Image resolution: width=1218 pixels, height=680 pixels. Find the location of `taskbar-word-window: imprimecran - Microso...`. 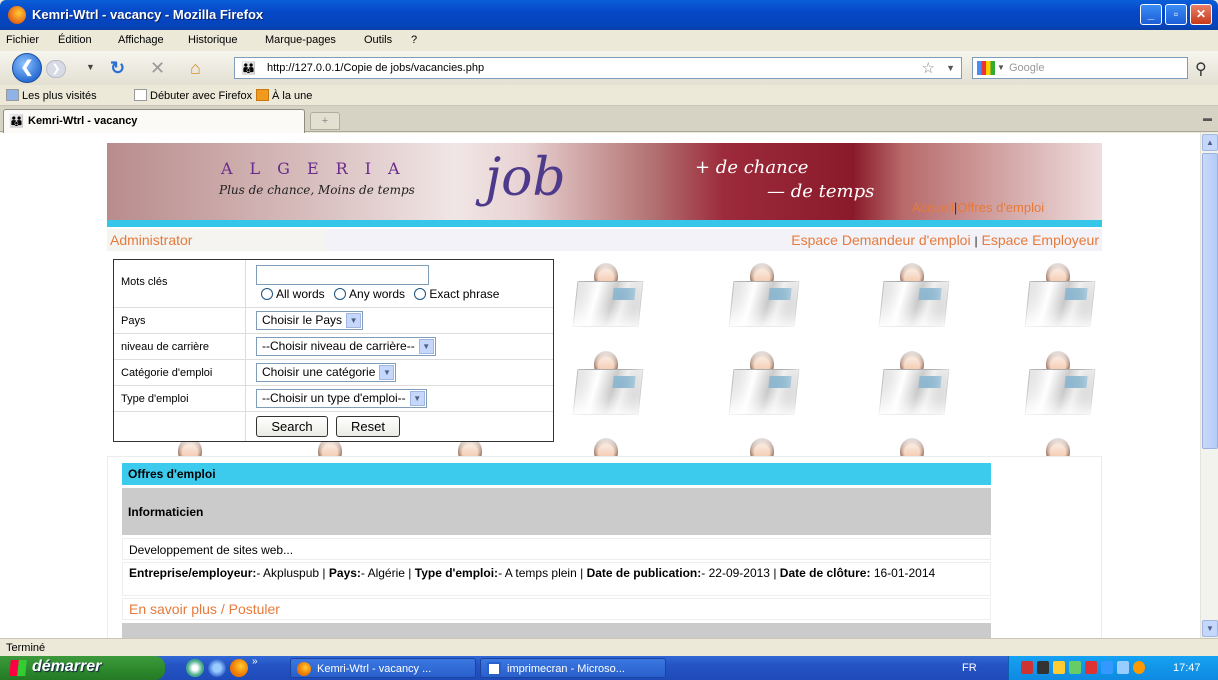

taskbar-word-window: imprimecran - Microso... is located at coordinates (573, 668).